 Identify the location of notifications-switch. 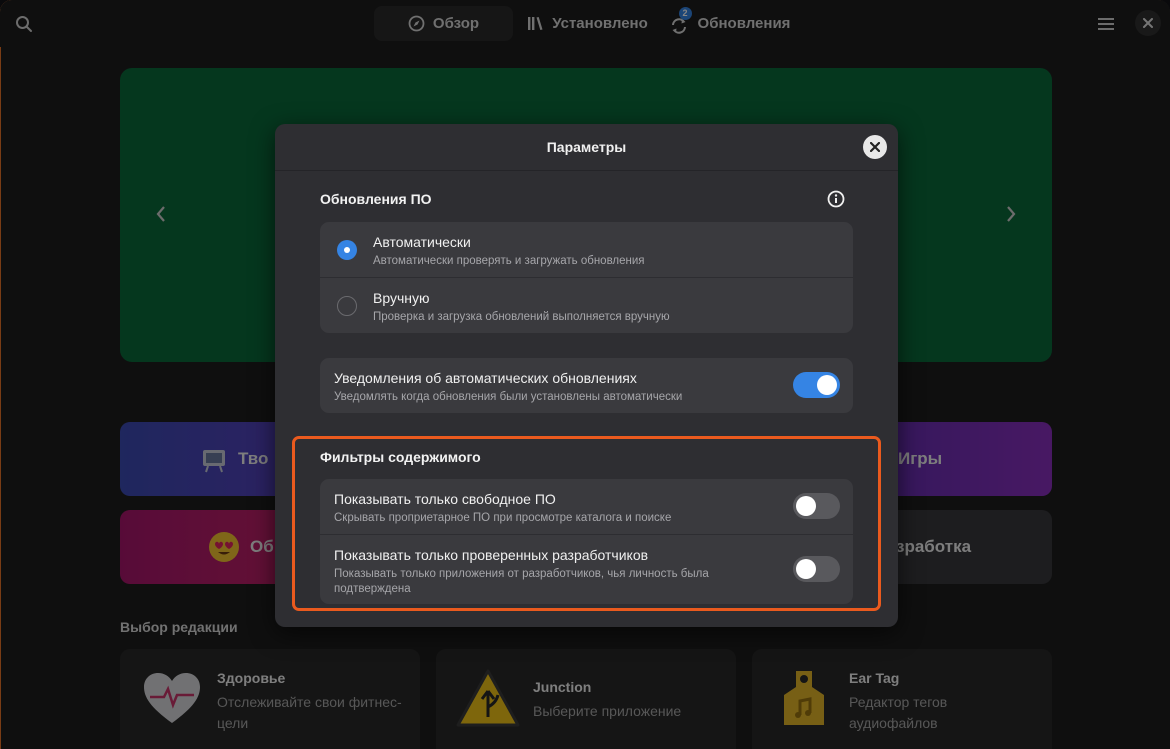
(816, 385).